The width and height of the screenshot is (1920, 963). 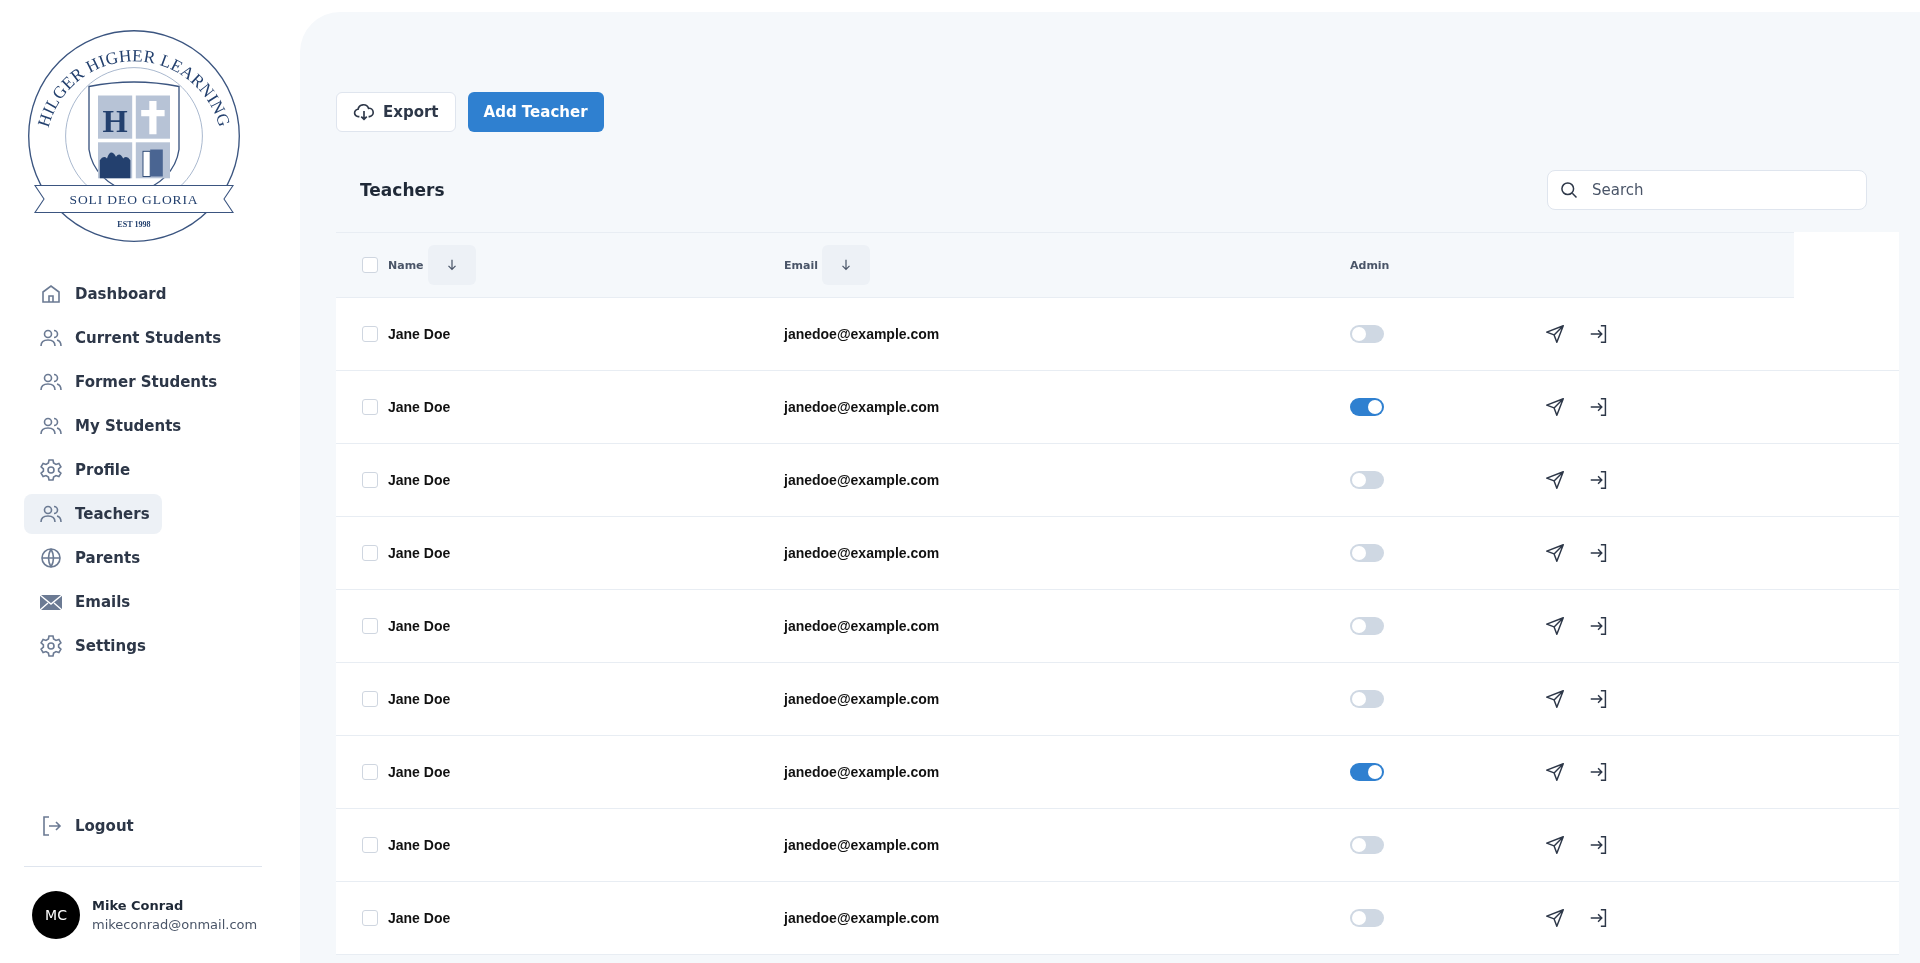 I want to click on add-teacher-button: Add Teacher, so click(x=535, y=112).